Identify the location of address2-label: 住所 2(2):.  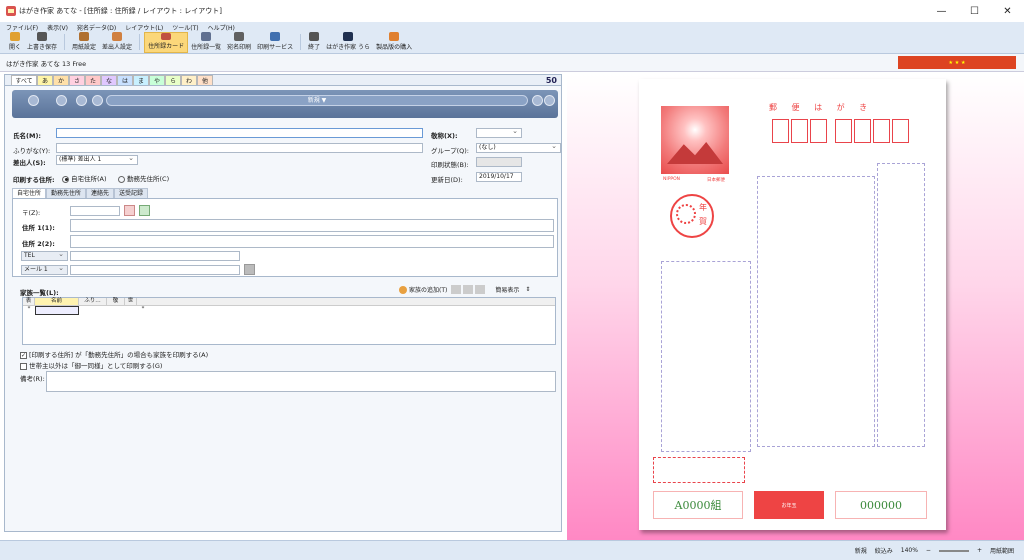
(38, 244).